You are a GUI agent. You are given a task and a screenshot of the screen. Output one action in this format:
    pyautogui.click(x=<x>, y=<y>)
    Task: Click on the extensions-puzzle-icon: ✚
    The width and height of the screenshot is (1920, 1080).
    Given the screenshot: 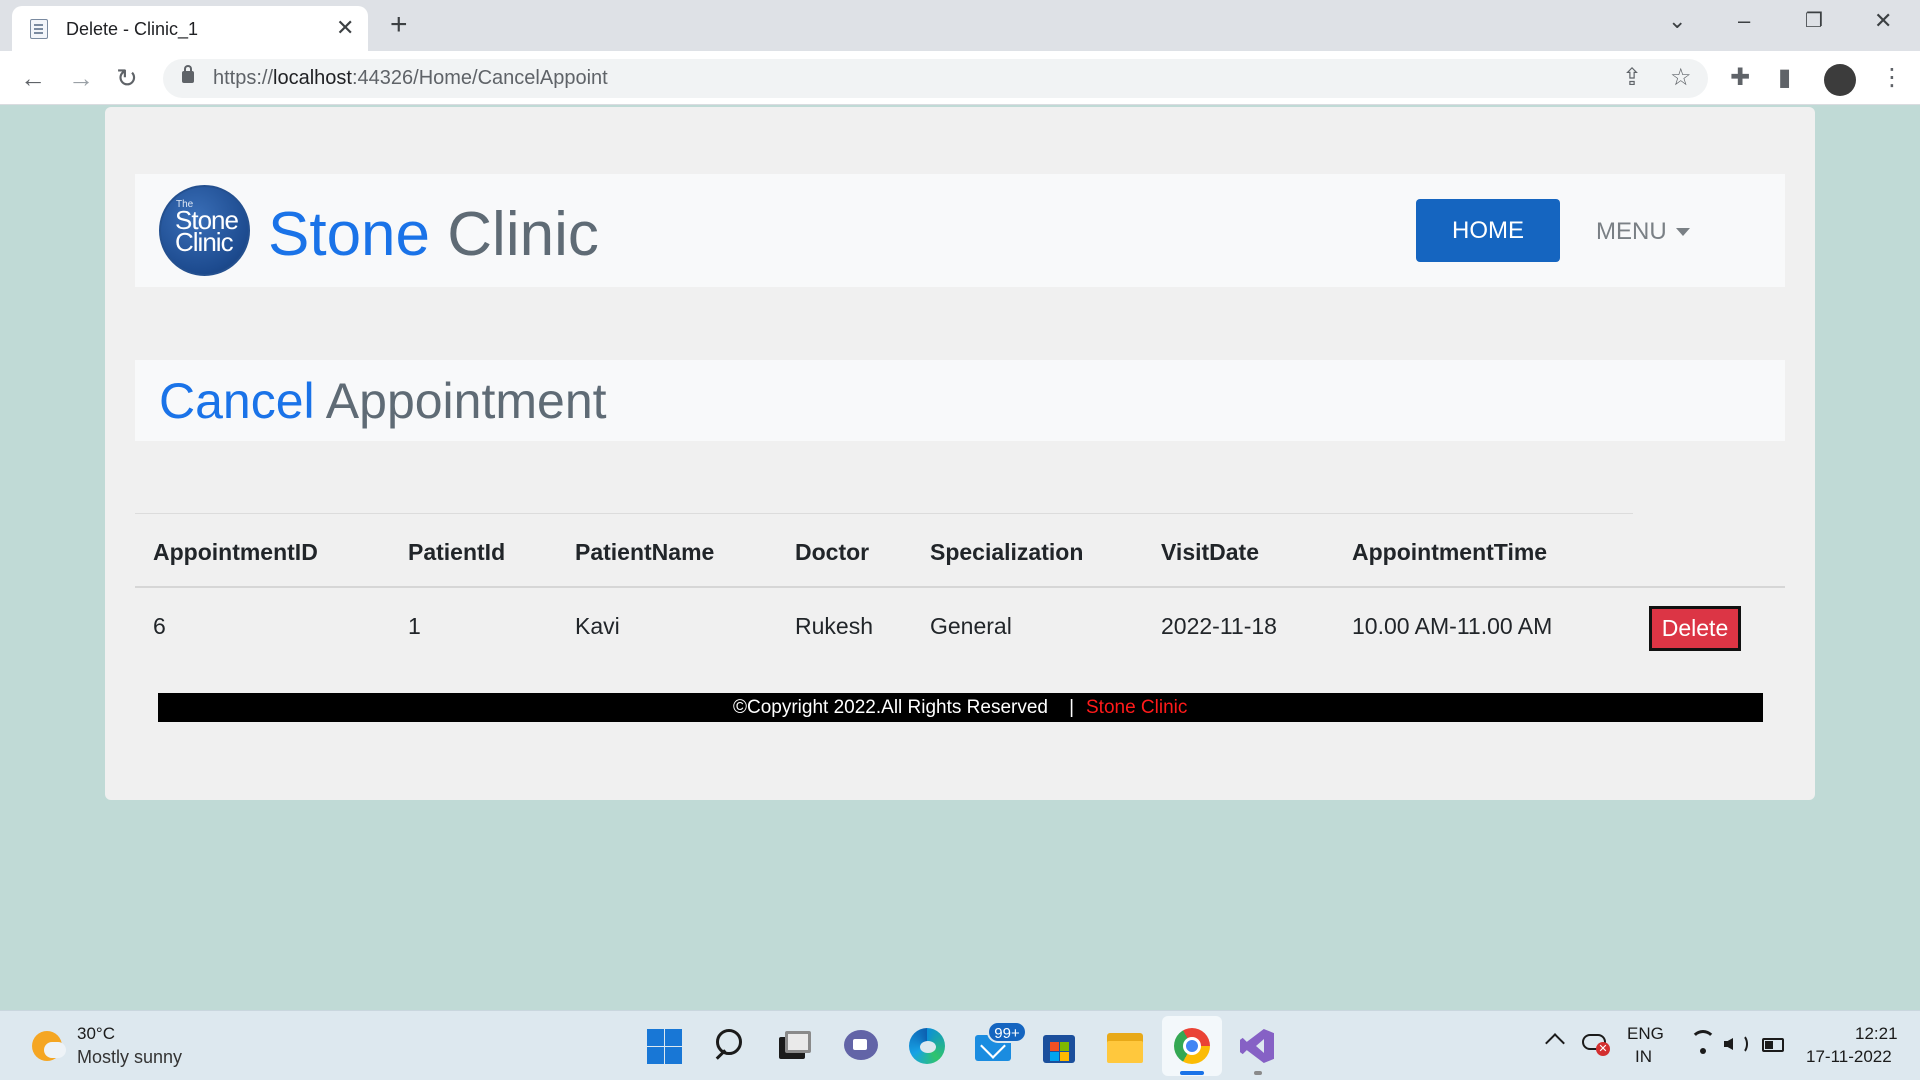 What is the action you would take?
    pyautogui.click(x=1740, y=78)
    